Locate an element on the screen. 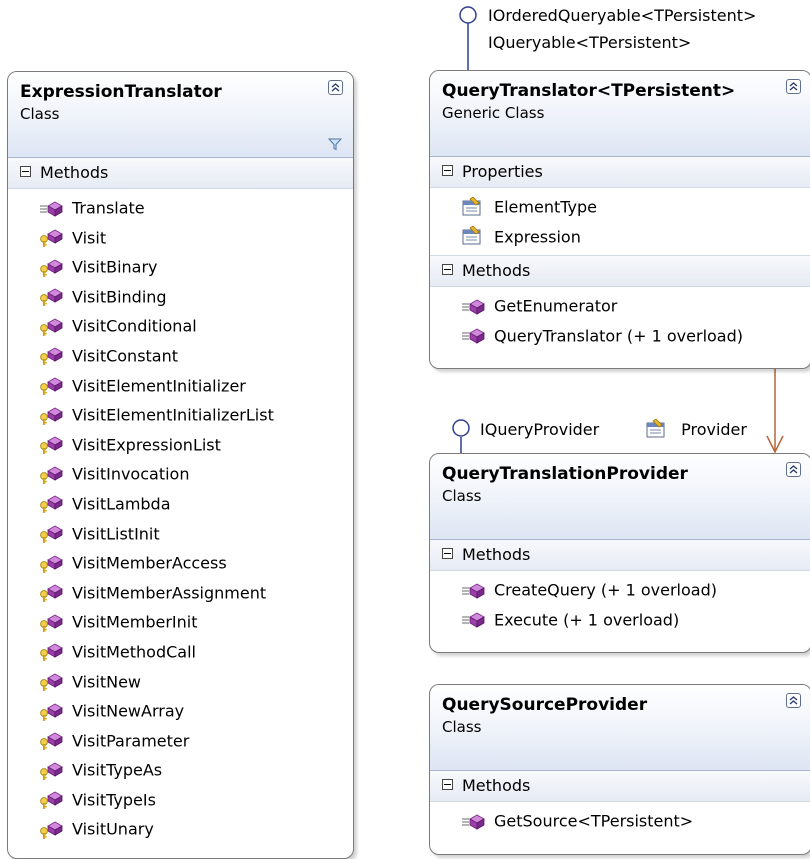  shape-header: ExpressionTranslator Class is located at coordinates (180, 115).